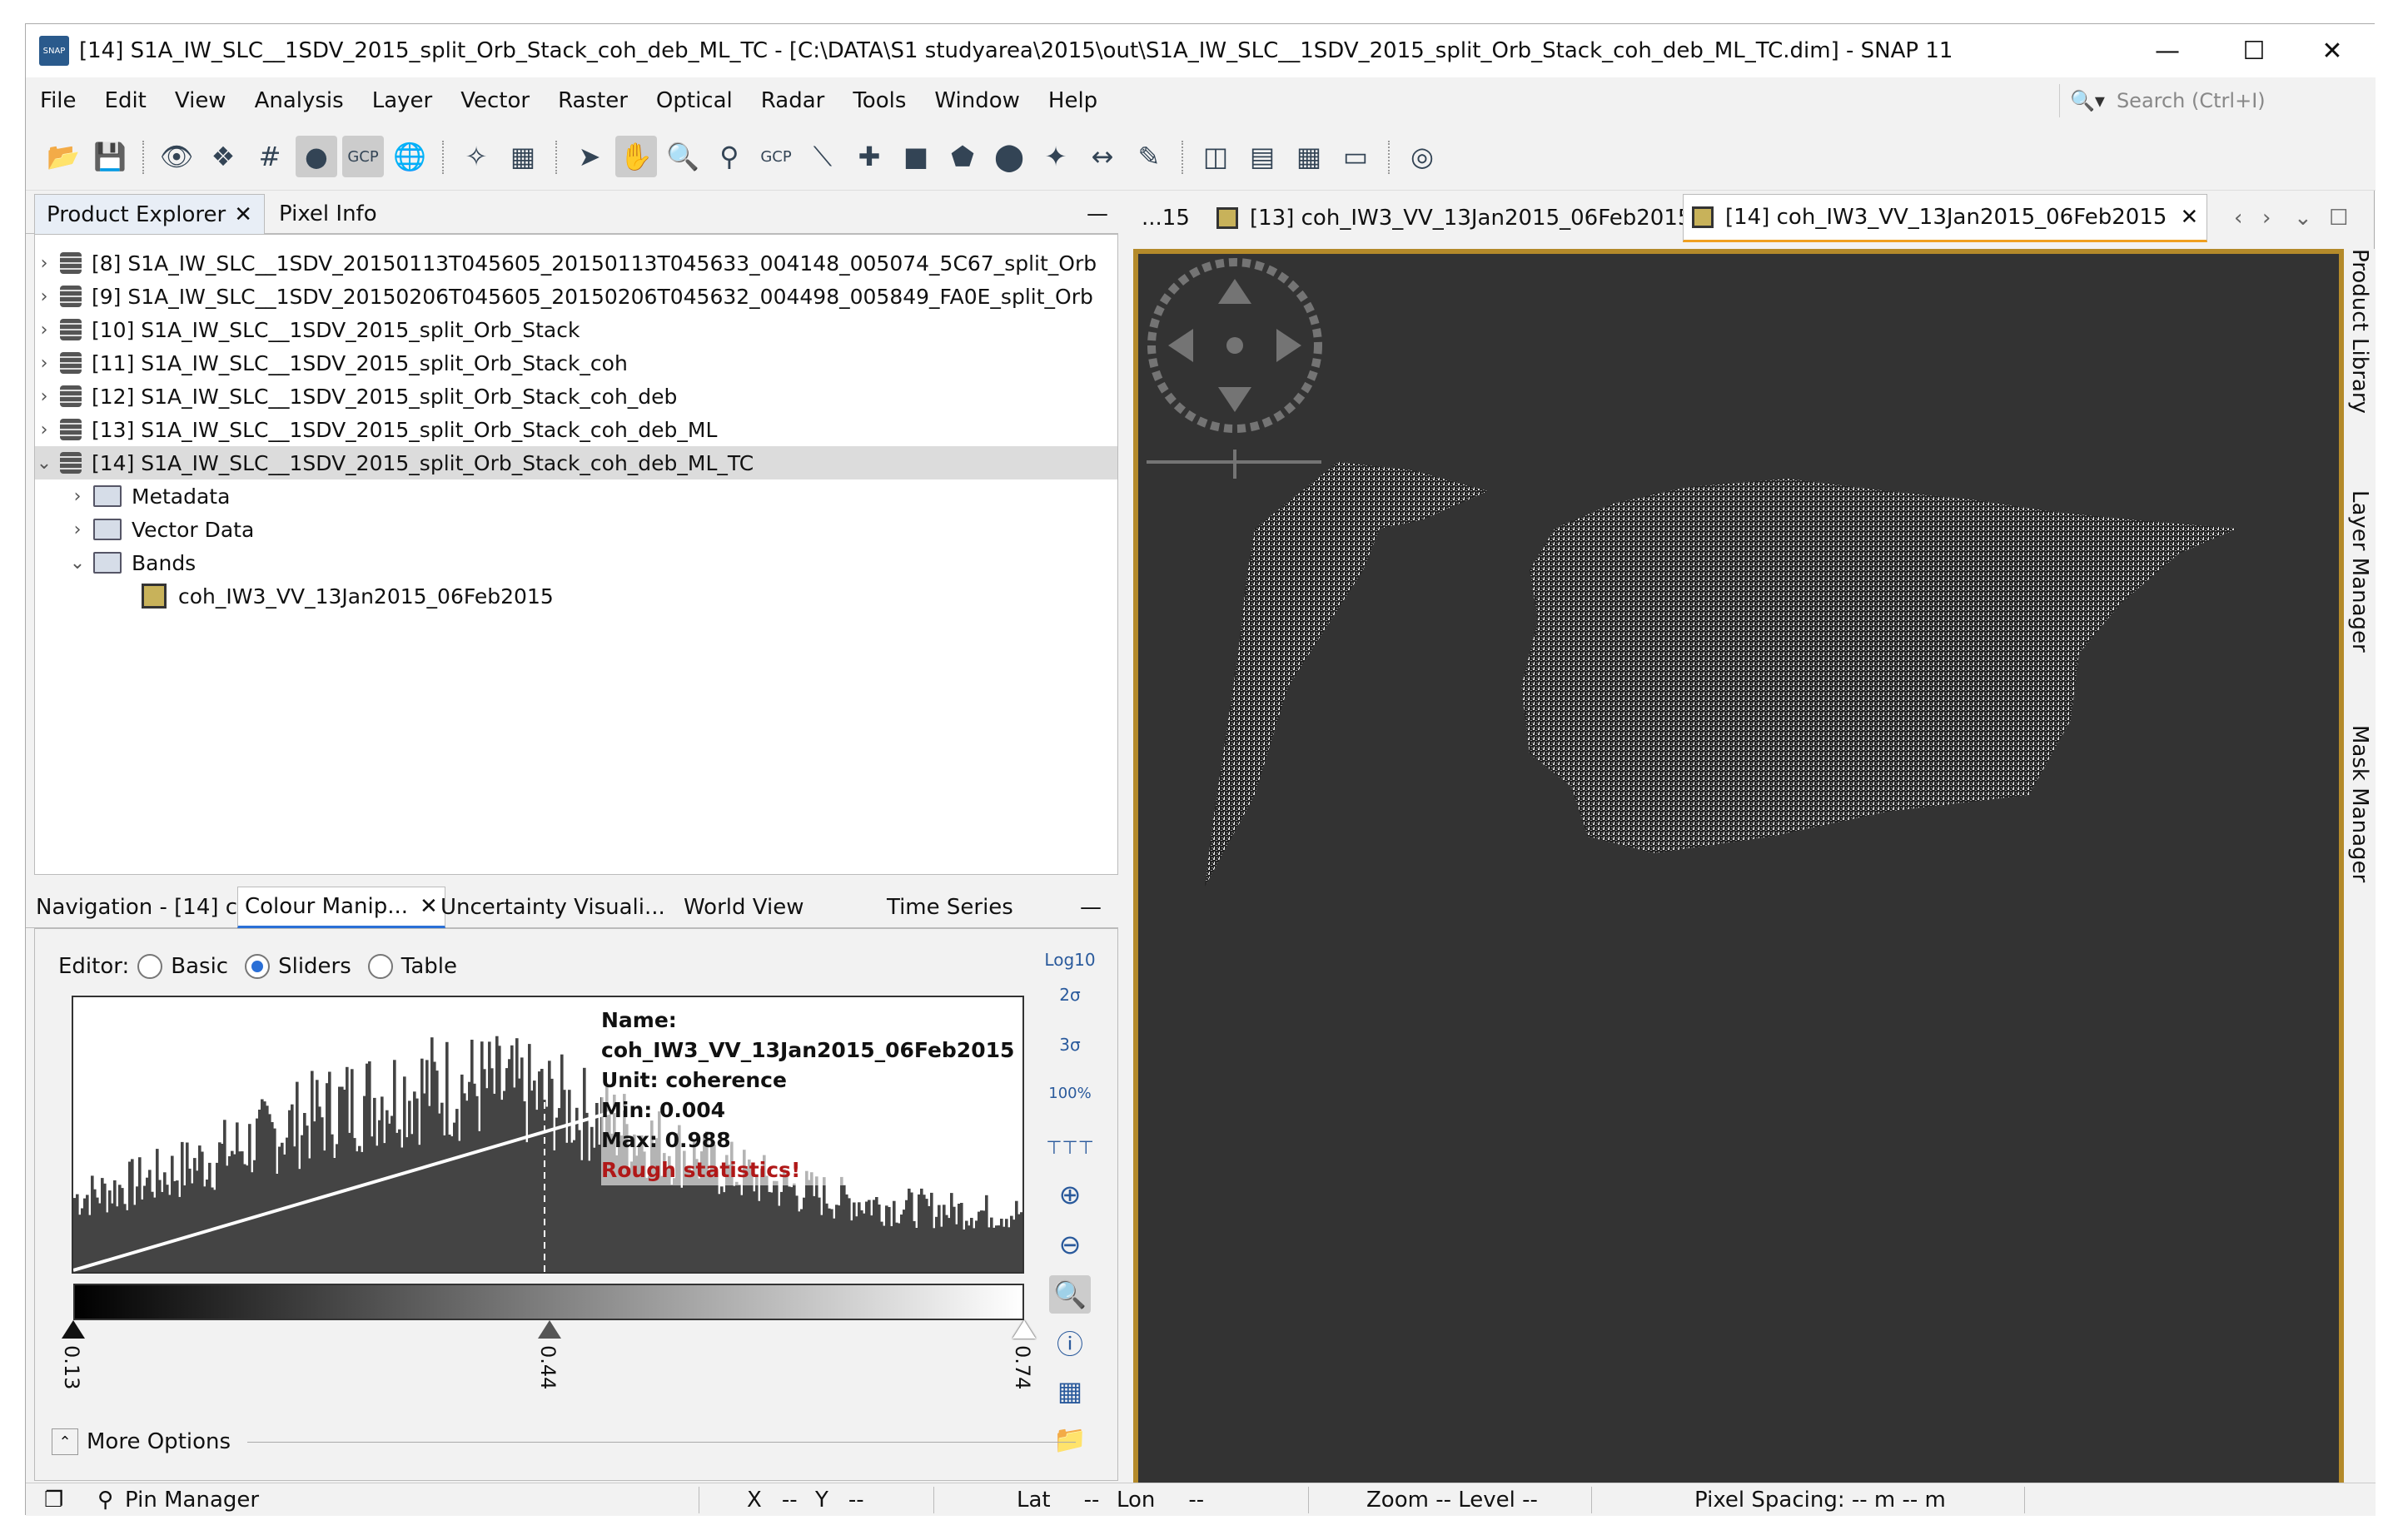  Describe the element at coordinates (2254, 51) in the screenshot. I see `maximize-button: ☐` at that location.